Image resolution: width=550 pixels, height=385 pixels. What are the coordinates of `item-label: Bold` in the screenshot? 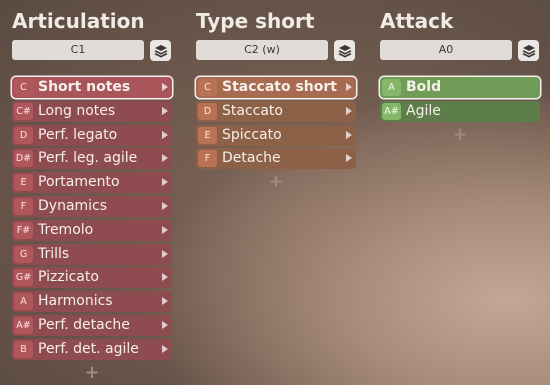 It's located at (424, 87).